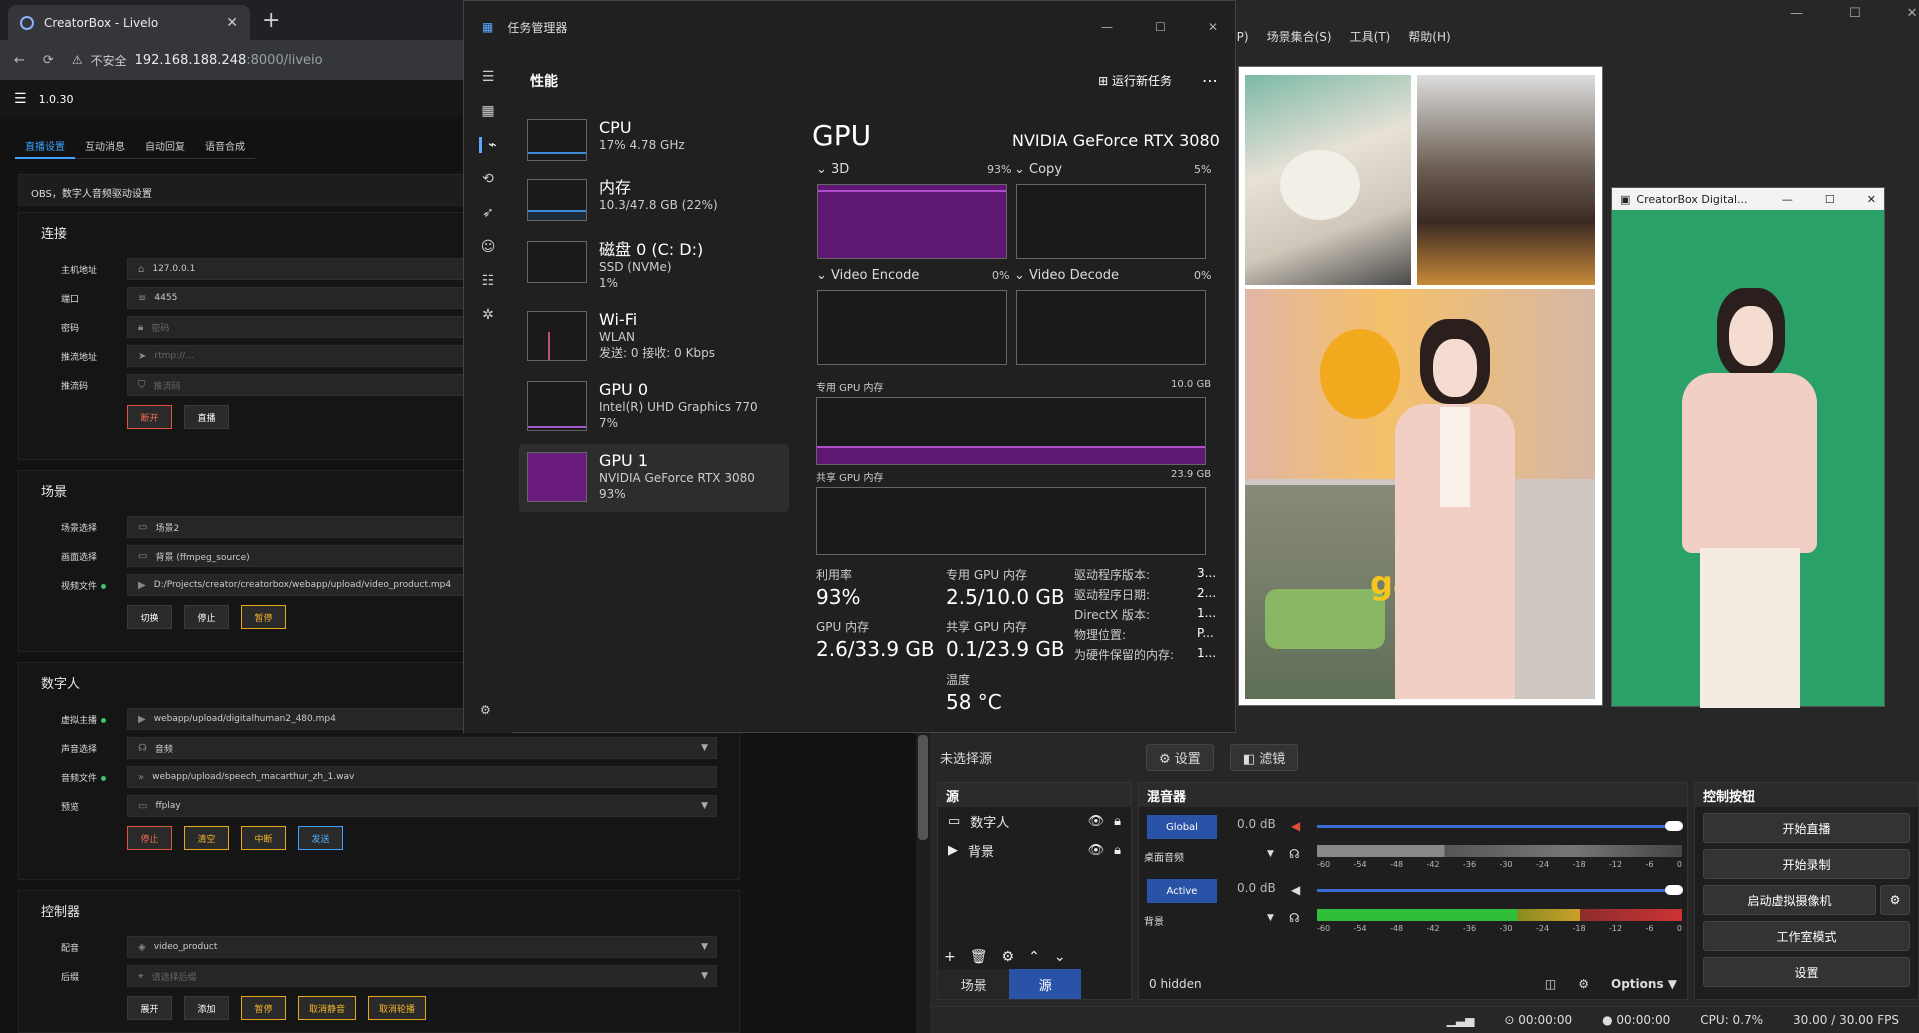  Describe the element at coordinates (70, 328) in the screenshot. I see `password-label: 密码` at that location.